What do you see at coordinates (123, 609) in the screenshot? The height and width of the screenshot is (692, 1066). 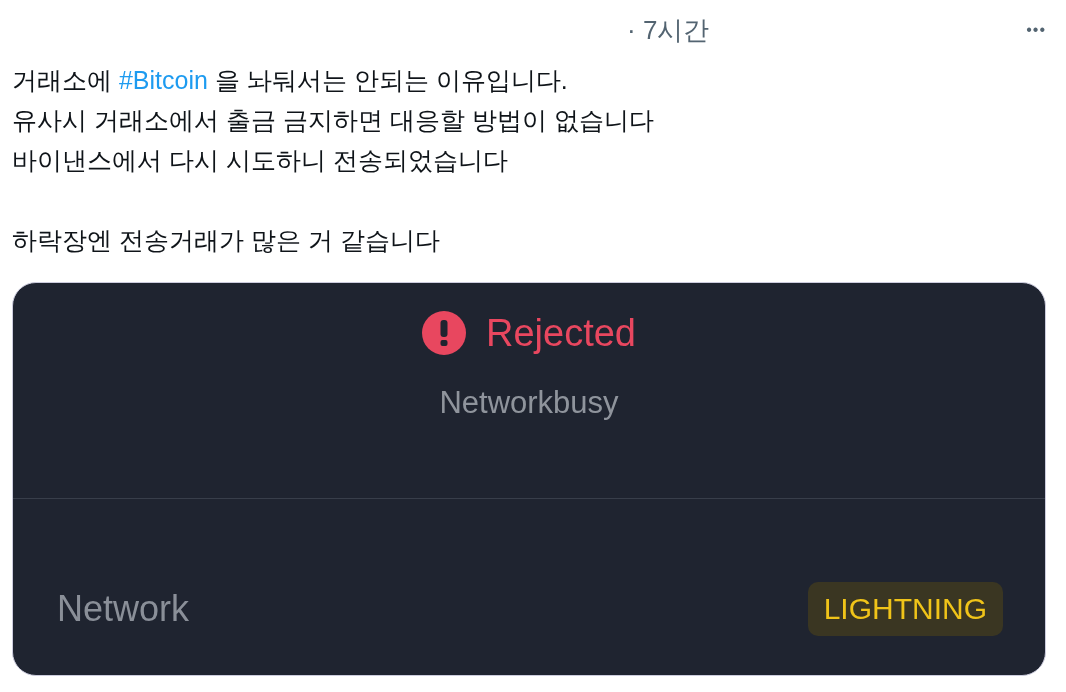 I see `network-label: Network` at bounding box center [123, 609].